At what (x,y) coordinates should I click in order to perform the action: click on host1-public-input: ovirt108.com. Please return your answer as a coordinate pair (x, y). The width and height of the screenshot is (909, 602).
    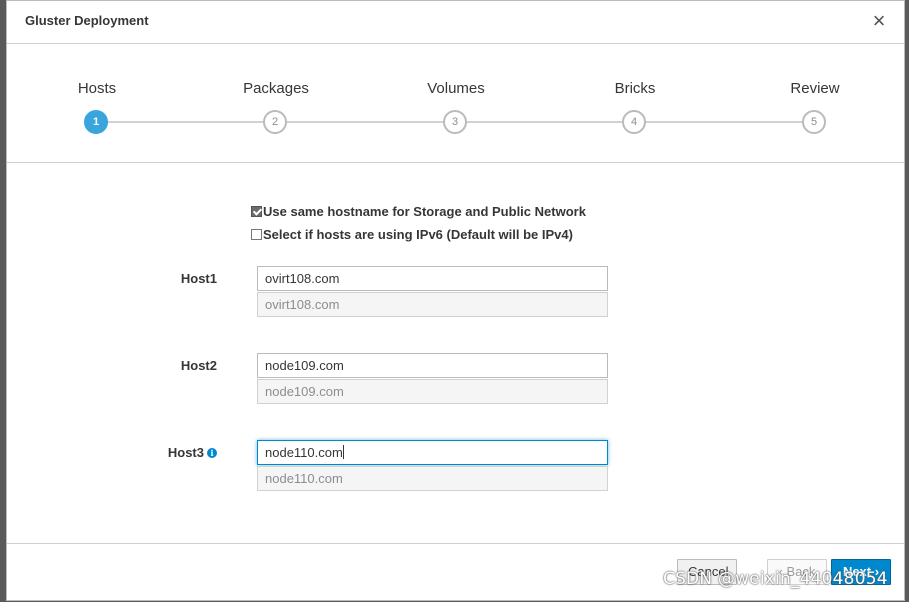
    Looking at the image, I should click on (432, 304).